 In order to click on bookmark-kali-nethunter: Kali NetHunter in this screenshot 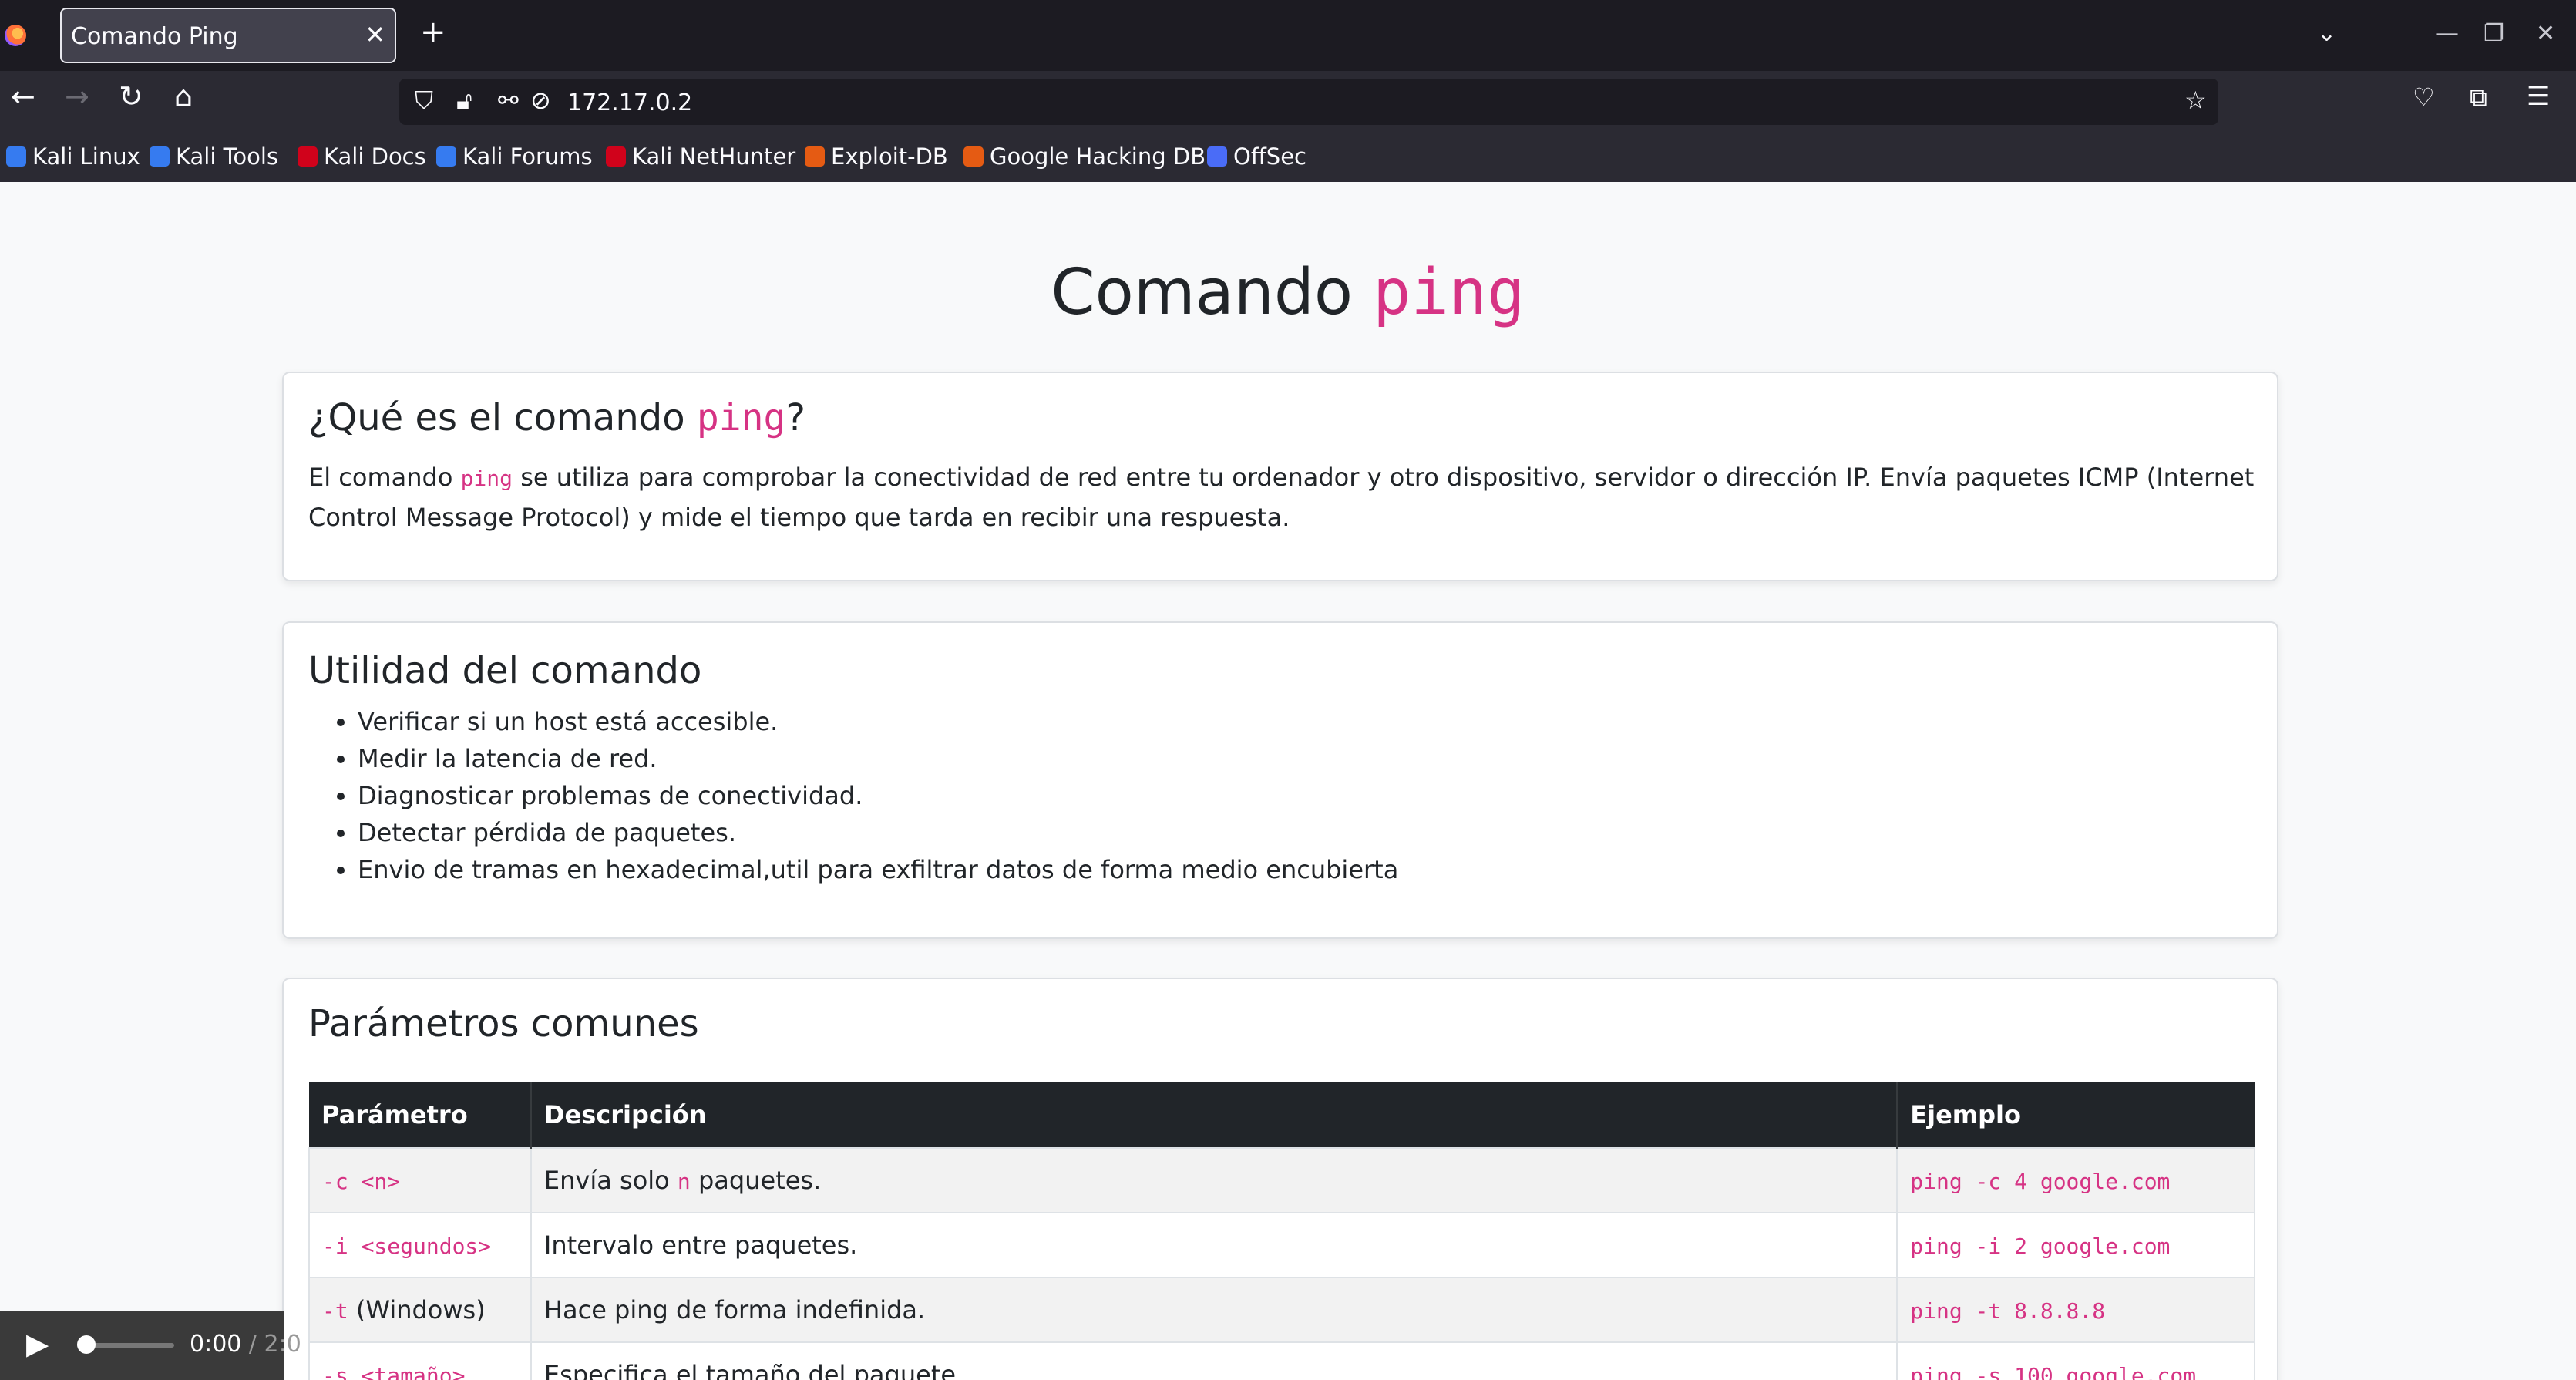, I will do `click(700, 156)`.